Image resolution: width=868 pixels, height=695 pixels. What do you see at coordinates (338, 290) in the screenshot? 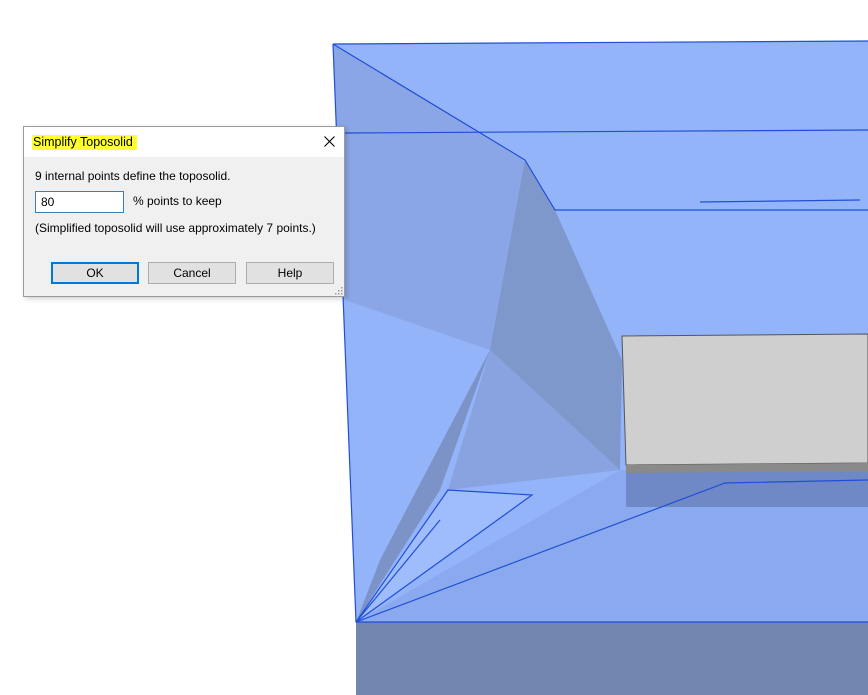
I see `resize-grip-icon` at bounding box center [338, 290].